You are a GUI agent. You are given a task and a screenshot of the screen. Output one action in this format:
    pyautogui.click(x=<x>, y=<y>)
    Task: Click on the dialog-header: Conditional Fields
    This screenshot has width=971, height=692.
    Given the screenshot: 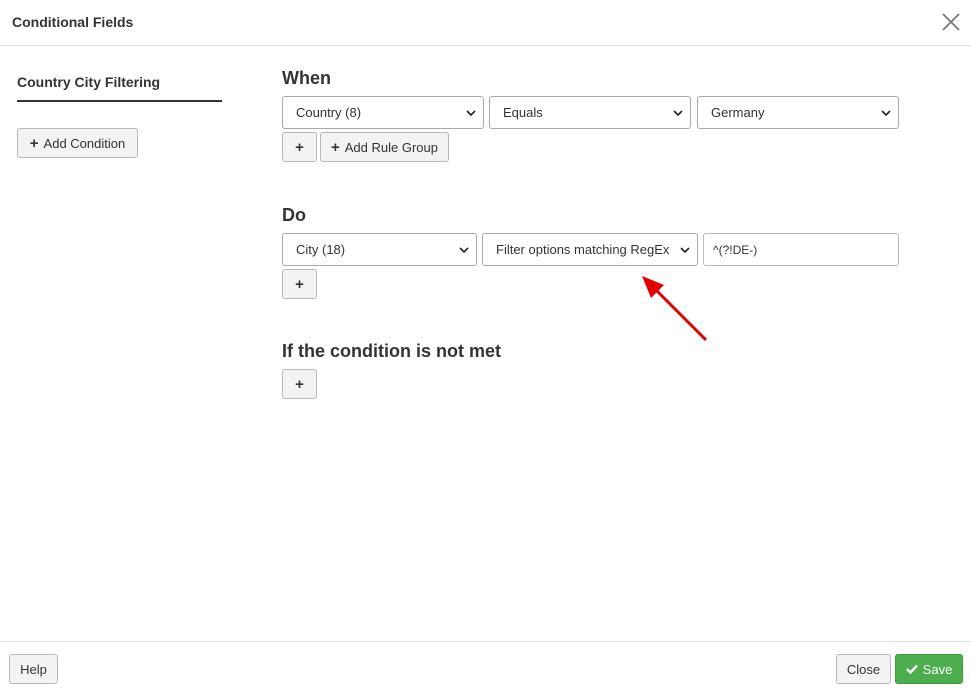 What is the action you would take?
    pyautogui.click(x=485, y=23)
    